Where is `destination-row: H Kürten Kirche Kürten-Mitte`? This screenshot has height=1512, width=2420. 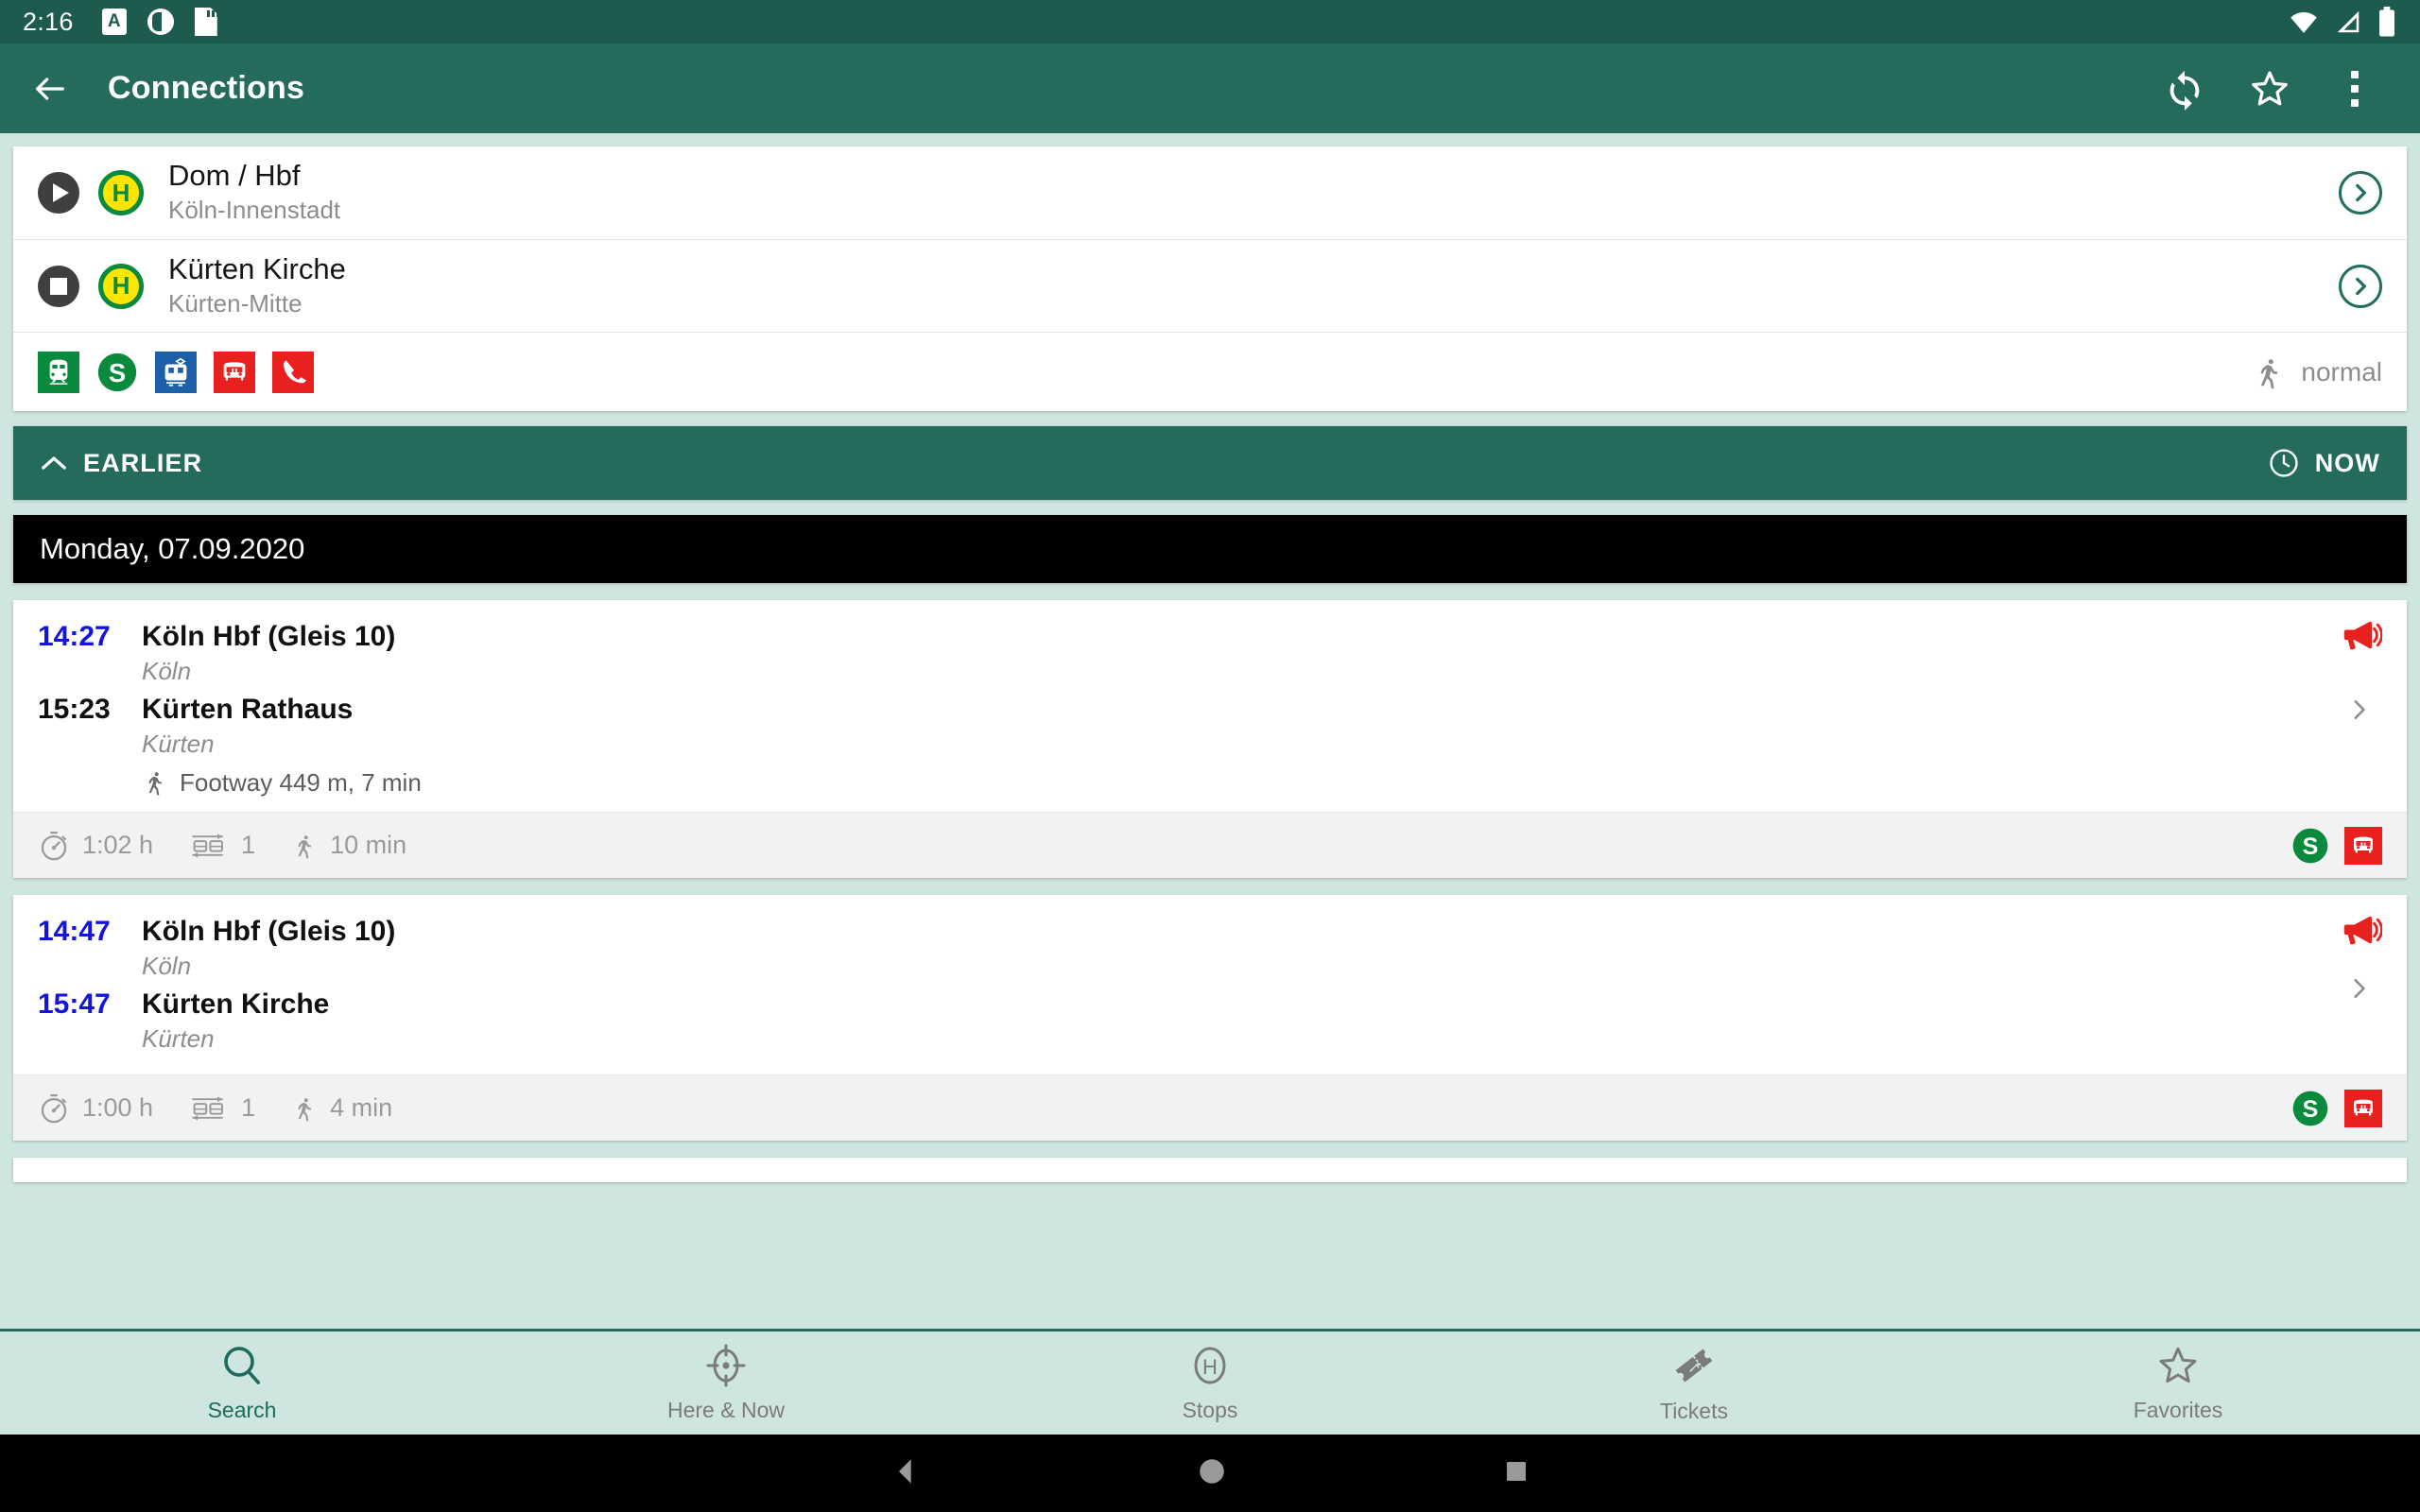
destination-row: H Kürten Kirche Kürten-Mitte is located at coordinates (1210, 285).